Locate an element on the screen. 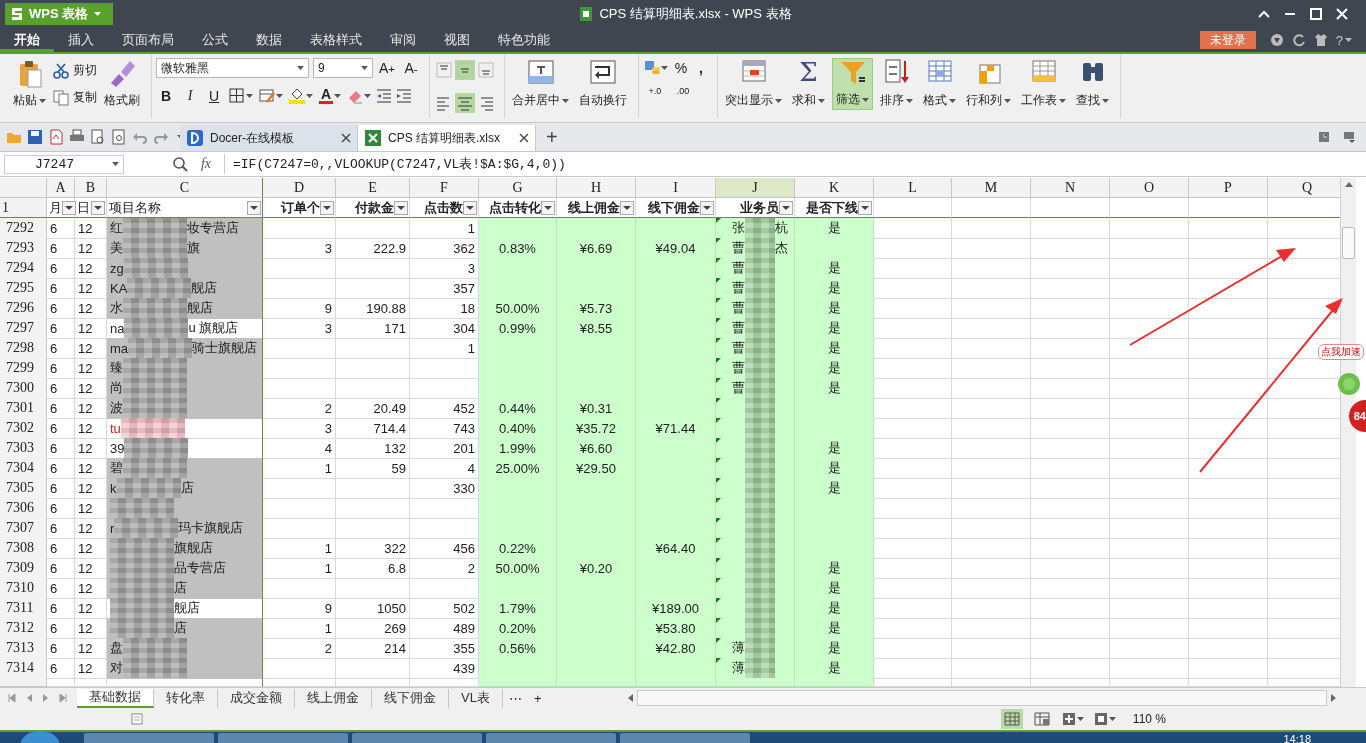 This screenshot has height=743, width=1366. shirt-icon is located at coordinates (1320, 40).